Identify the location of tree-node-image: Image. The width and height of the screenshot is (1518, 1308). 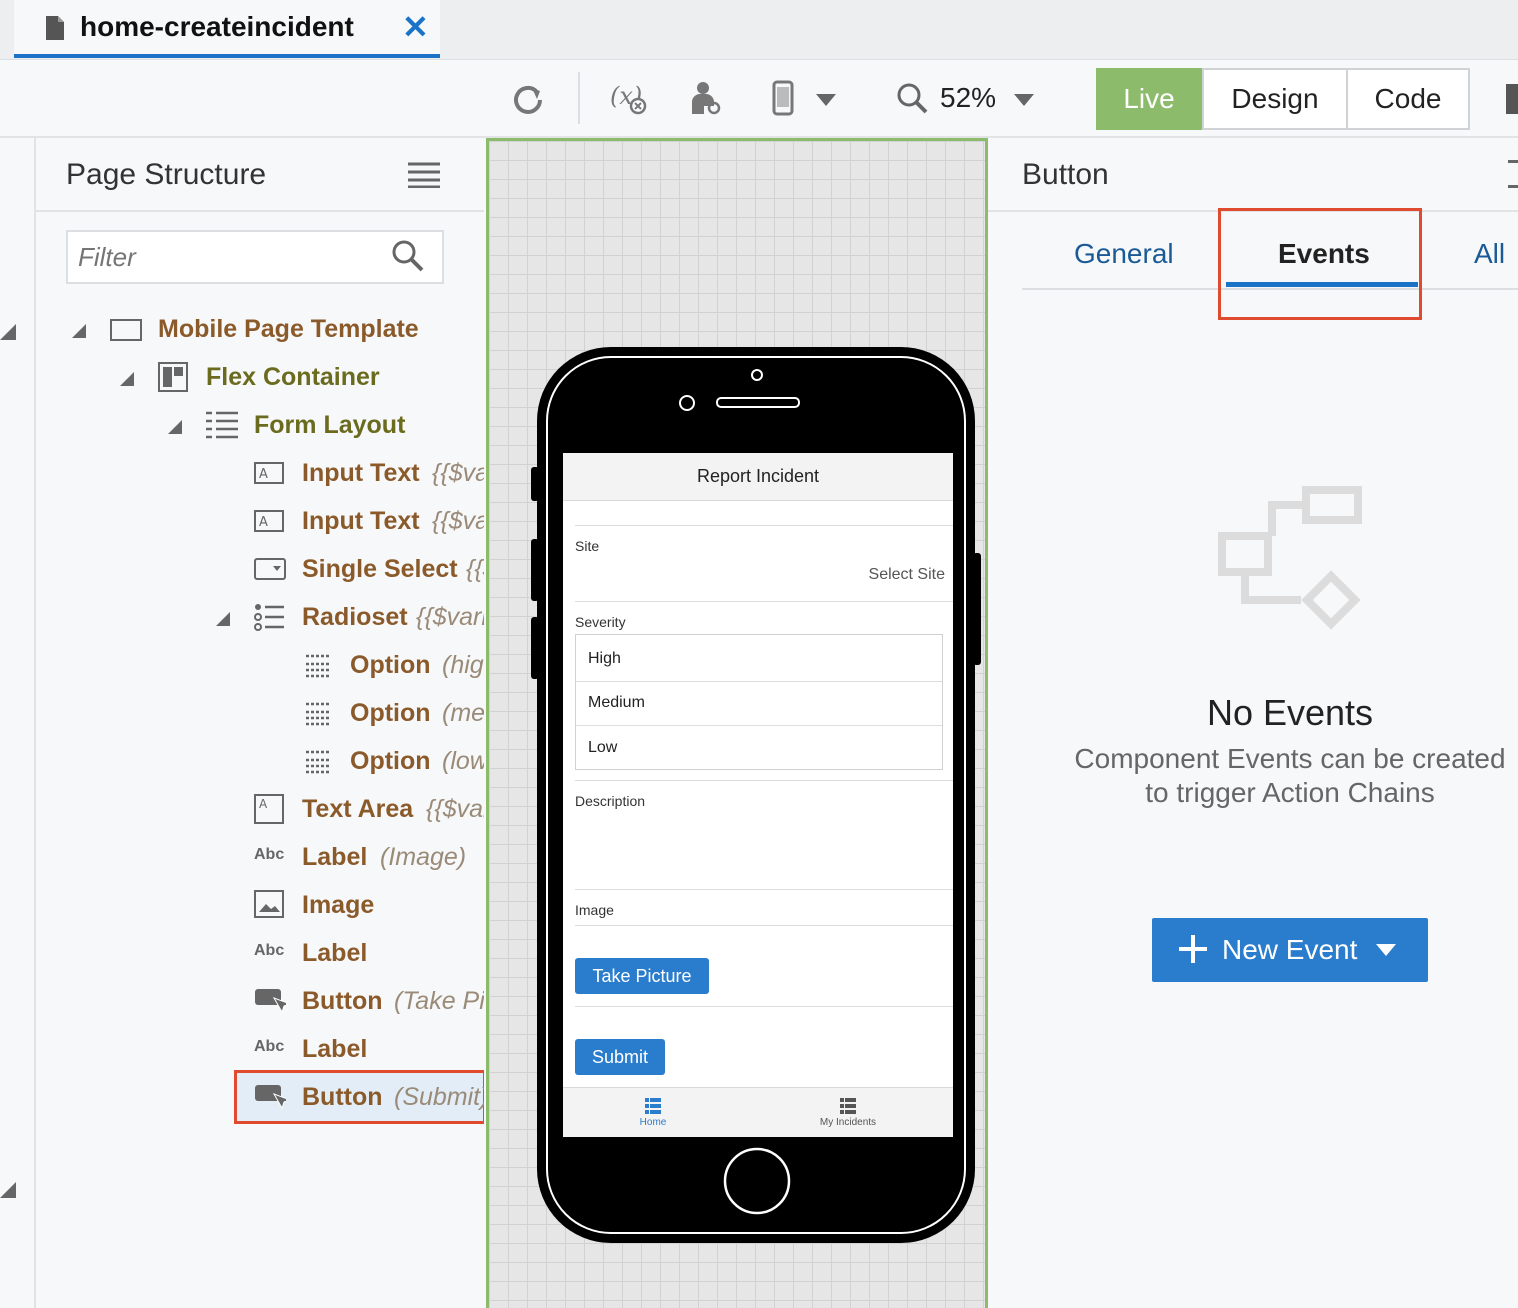
(260, 906).